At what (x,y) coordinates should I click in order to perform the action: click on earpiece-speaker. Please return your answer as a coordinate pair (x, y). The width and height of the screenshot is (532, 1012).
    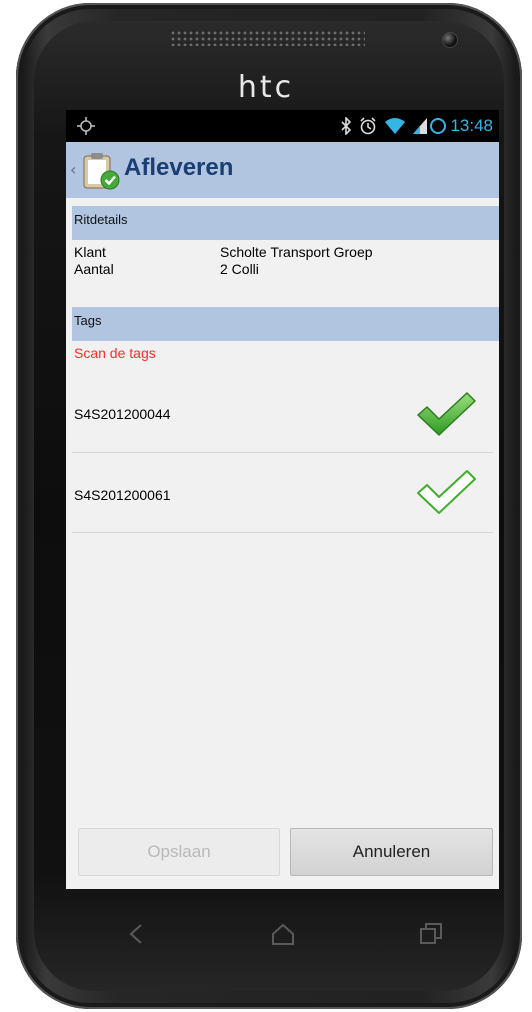
    Looking at the image, I should click on (267, 38).